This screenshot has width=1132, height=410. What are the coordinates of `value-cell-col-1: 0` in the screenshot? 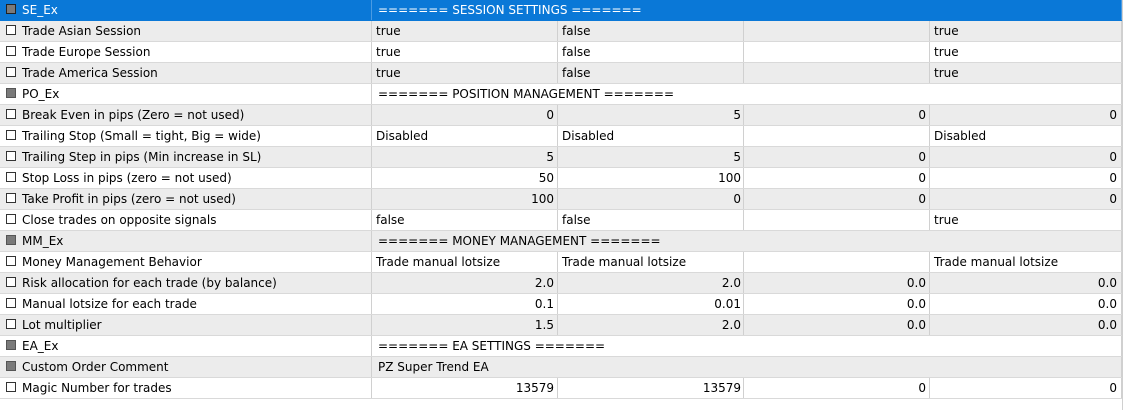 It's located at (465, 115).